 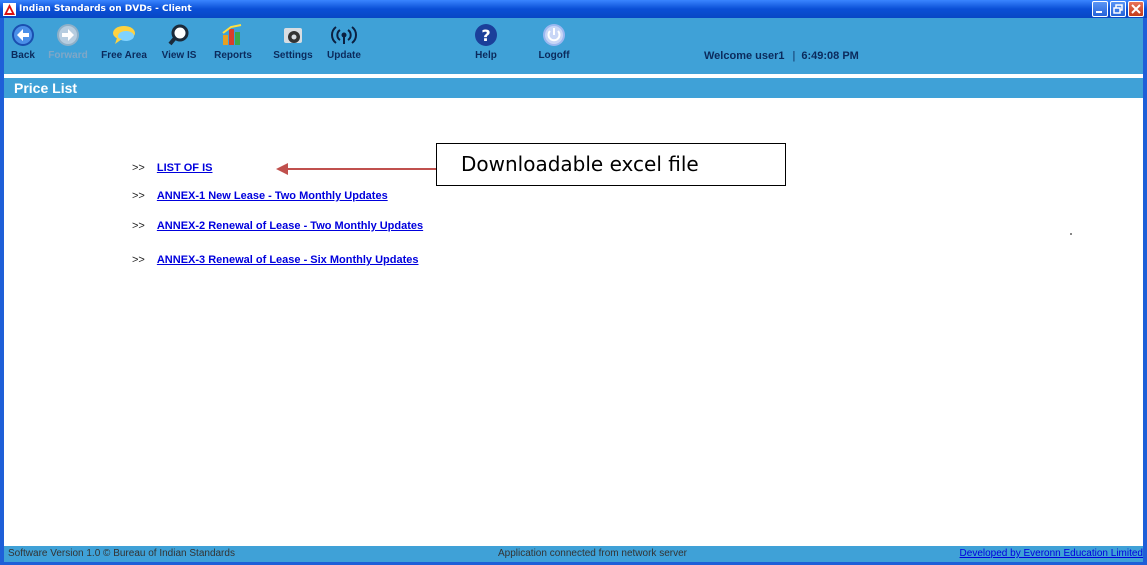 I want to click on welcome-status: Welcome user1 | 6:49:08 PM, so click(x=781, y=56).